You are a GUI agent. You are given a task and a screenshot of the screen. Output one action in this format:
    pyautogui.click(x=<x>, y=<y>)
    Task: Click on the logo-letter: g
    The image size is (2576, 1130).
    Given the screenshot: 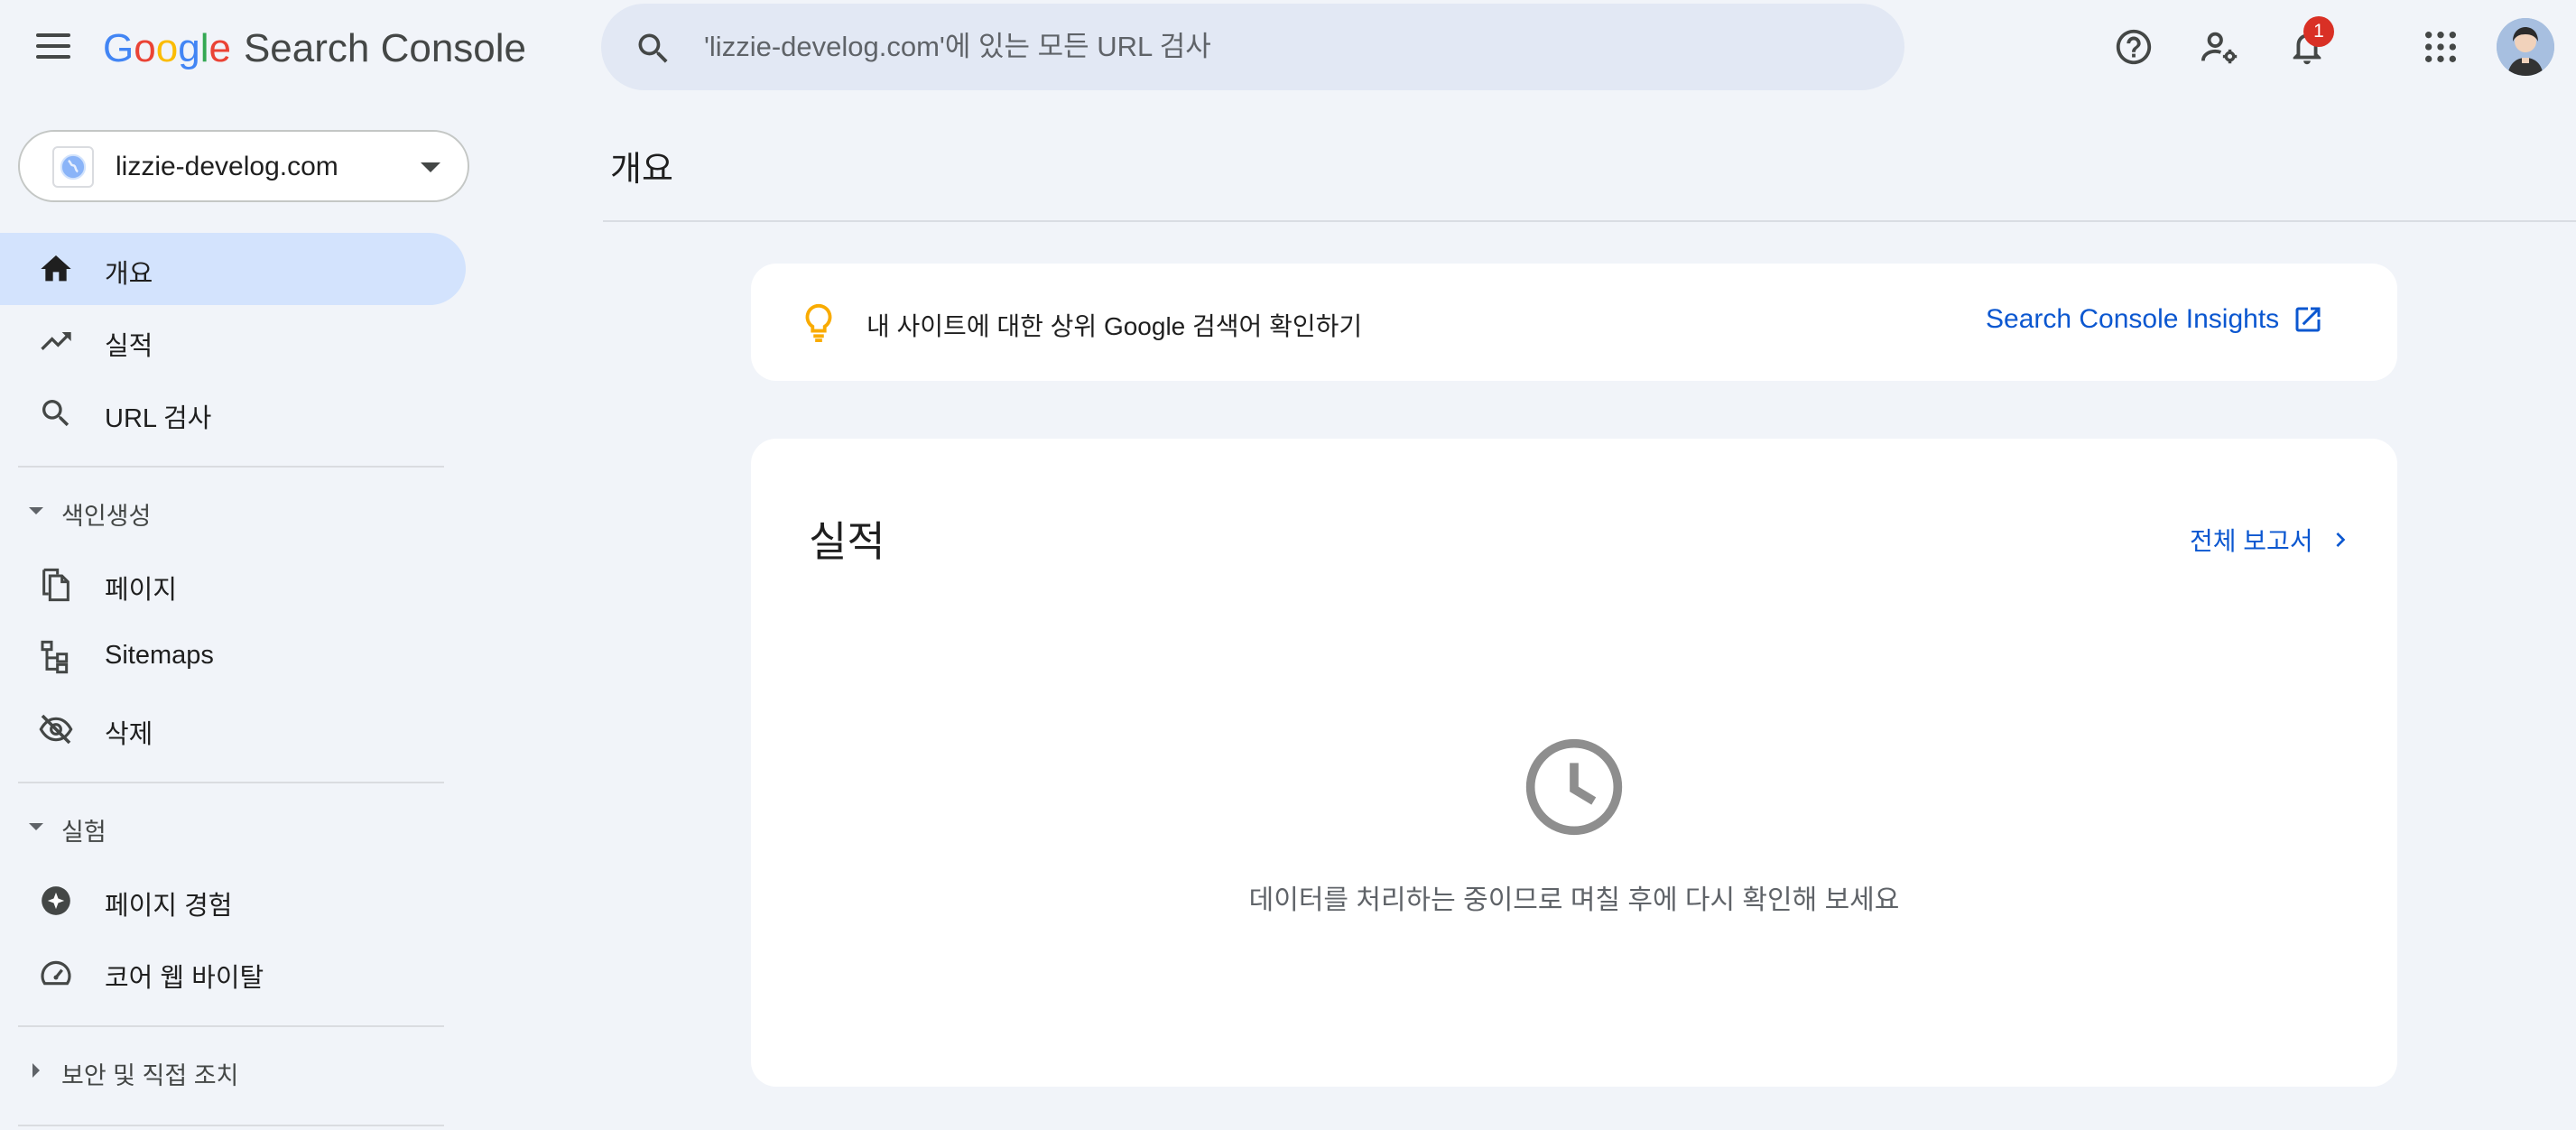 What is the action you would take?
    pyautogui.click(x=189, y=48)
    